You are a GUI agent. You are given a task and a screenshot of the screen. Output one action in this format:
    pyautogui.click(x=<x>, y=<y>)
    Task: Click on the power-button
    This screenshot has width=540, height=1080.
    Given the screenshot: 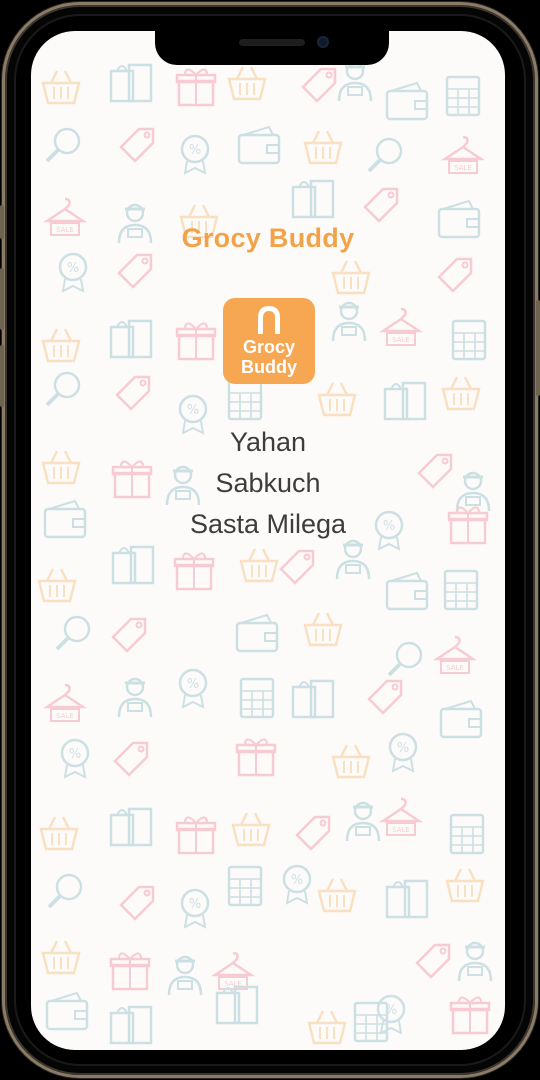 What is the action you would take?
    pyautogui.click(x=538, y=348)
    